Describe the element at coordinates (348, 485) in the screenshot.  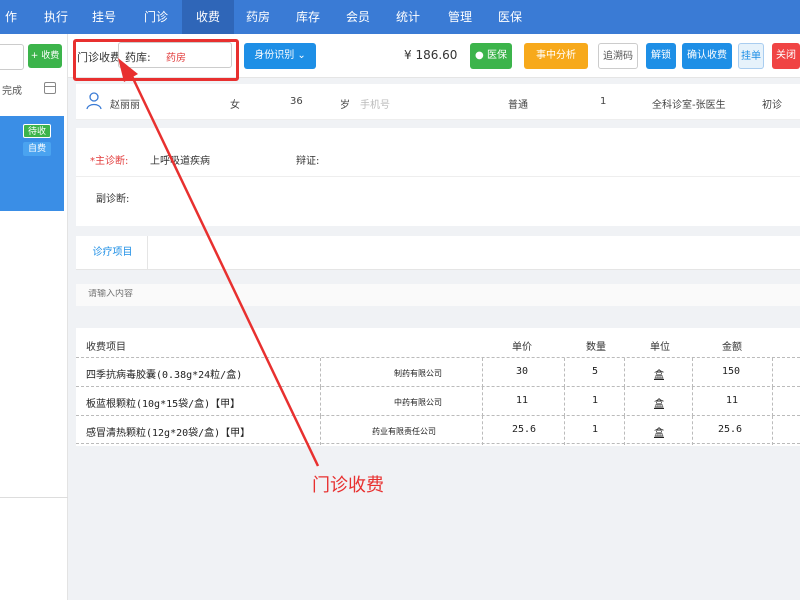
I see `annotation-label: 门诊收费` at that location.